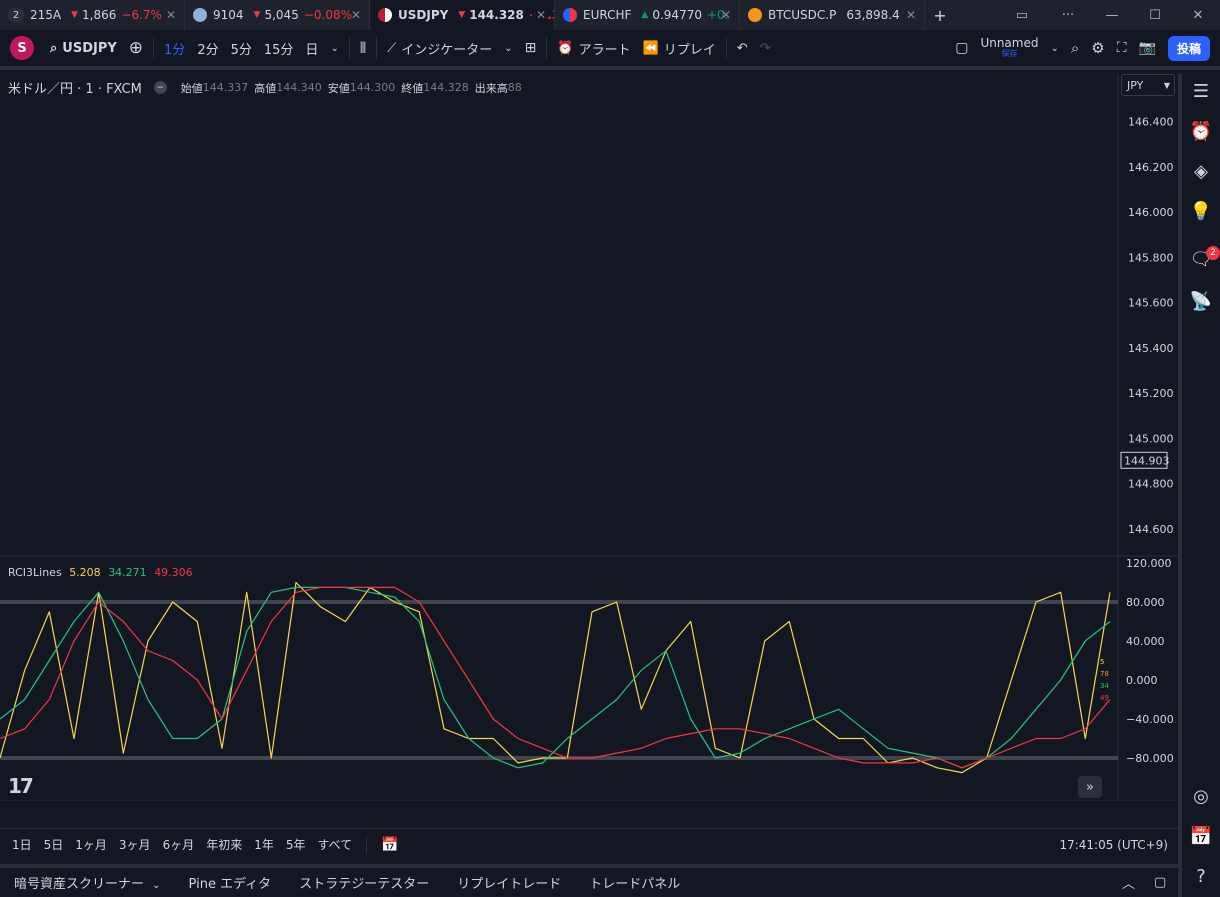 The width and height of the screenshot is (1220, 897). Describe the element at coordinates (1201, 836) in the screenshot. I see `calendar-icon: 📅` at that location.